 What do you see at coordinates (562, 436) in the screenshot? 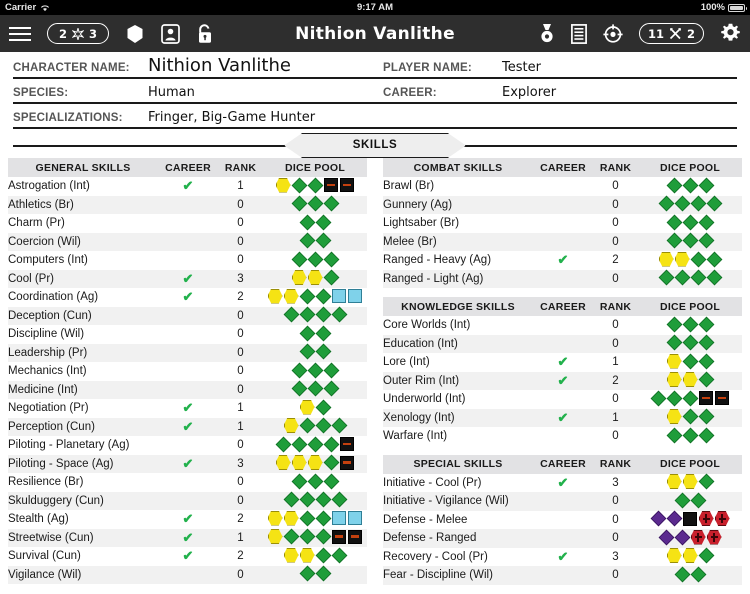
I see `table-row: Warfare (Int) 0` at bounding box center [562, 436].